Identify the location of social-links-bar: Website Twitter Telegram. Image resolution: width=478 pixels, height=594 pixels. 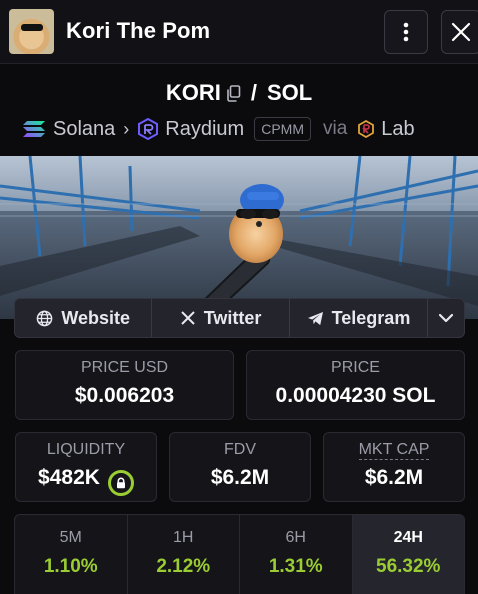
(239, 318).